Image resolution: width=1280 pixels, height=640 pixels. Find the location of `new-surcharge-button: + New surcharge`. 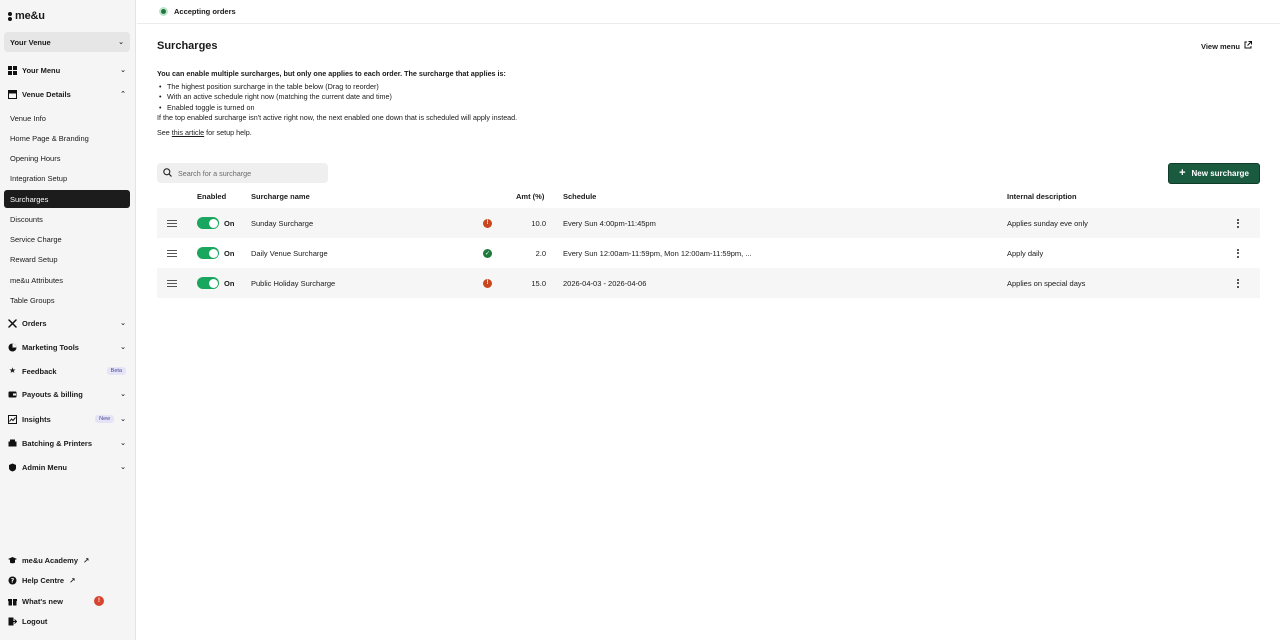

new-surcharge-button: + New surcharge is located at coordinates (1214, 173).